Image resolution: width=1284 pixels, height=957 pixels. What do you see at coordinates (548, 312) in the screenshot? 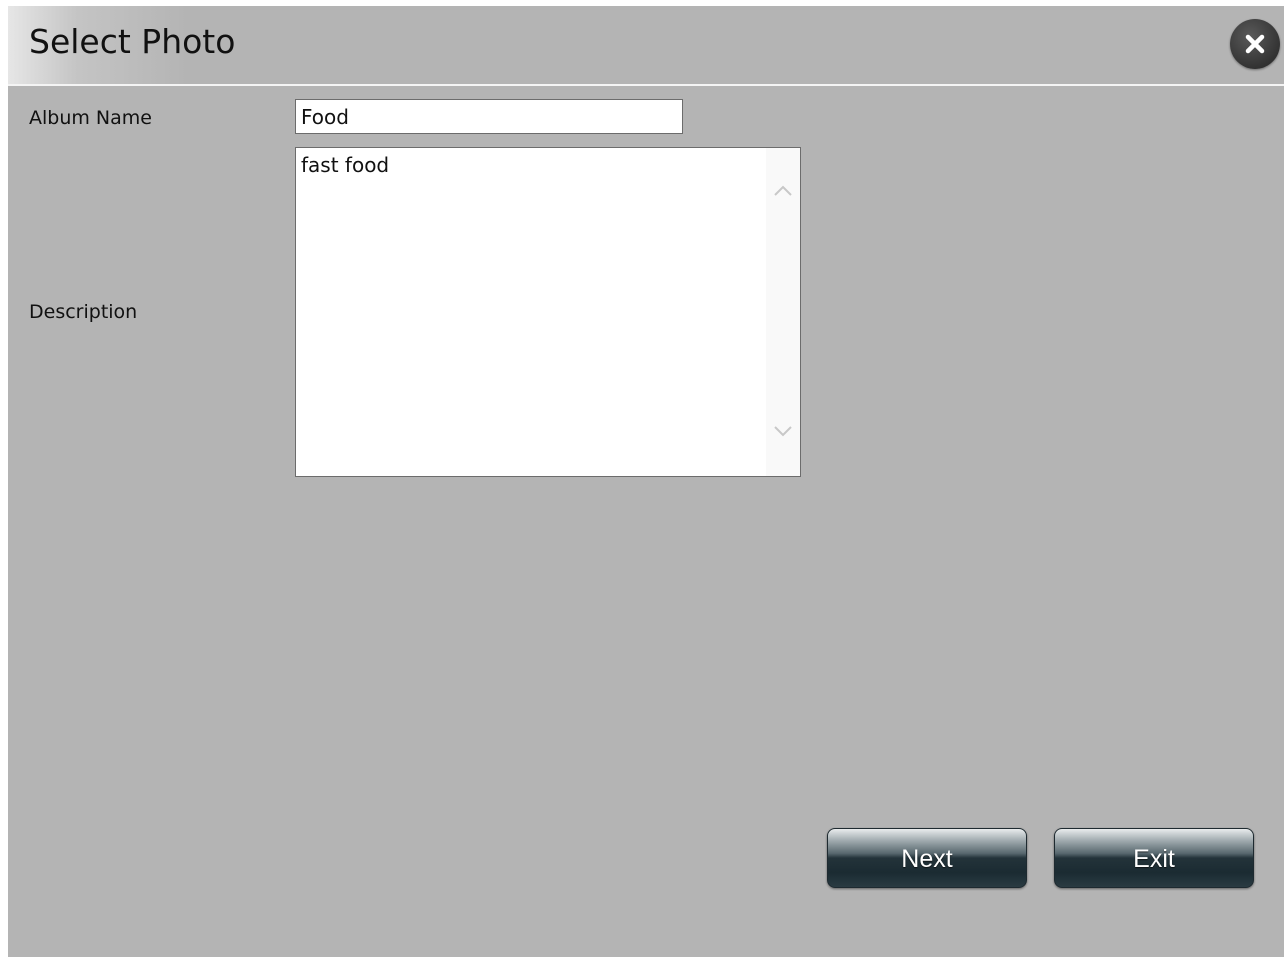
I see `description-textarea: fast food` at bounding box center [548, 312].